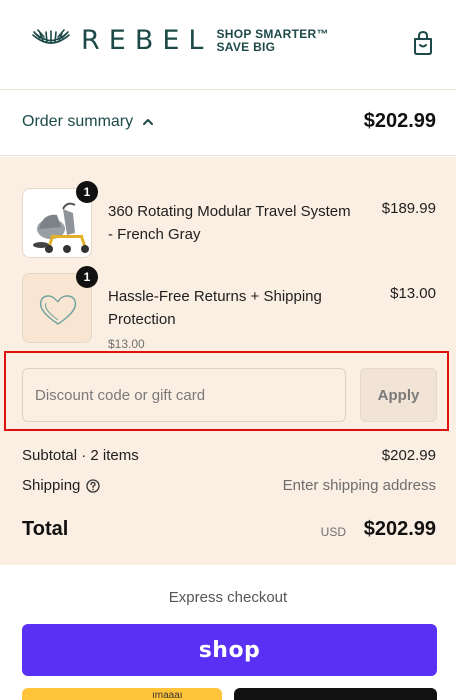 Image resolution: width=456 pixels, height=700 pixels. I want to click on shipping-label: Shipping, so click(51, 485).